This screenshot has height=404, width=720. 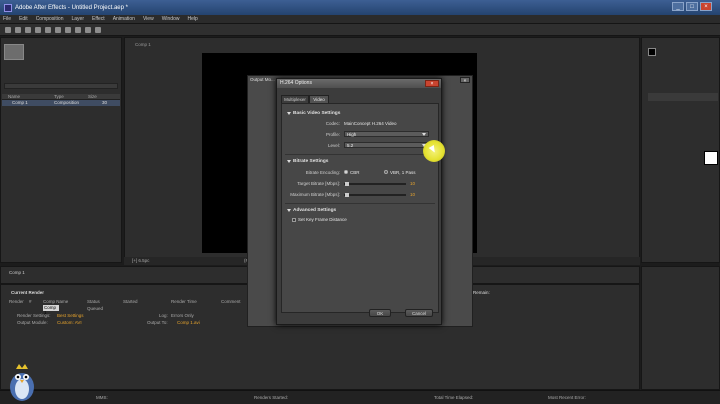 I want to click on dialog-title: H.264 Options, so click(x=296, y=83).